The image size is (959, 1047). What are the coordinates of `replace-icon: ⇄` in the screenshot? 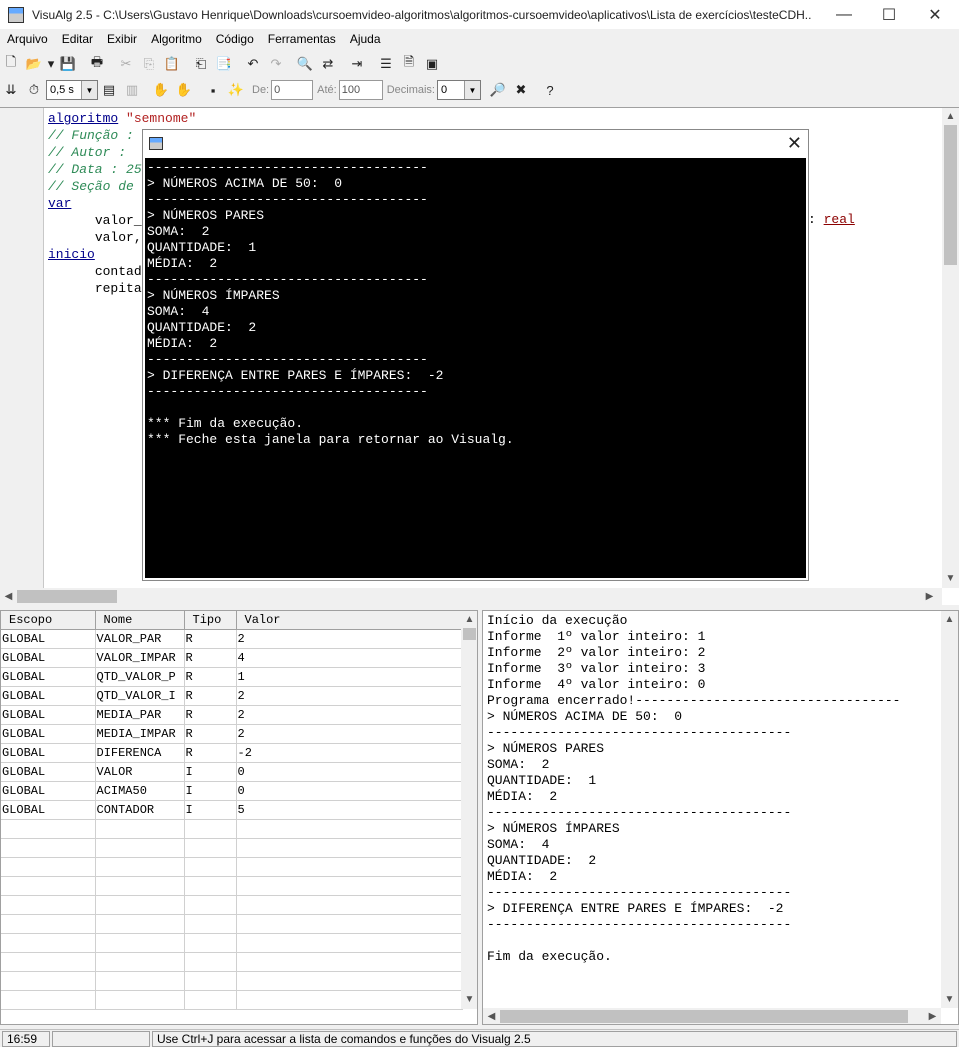 It's located at (328, 64).